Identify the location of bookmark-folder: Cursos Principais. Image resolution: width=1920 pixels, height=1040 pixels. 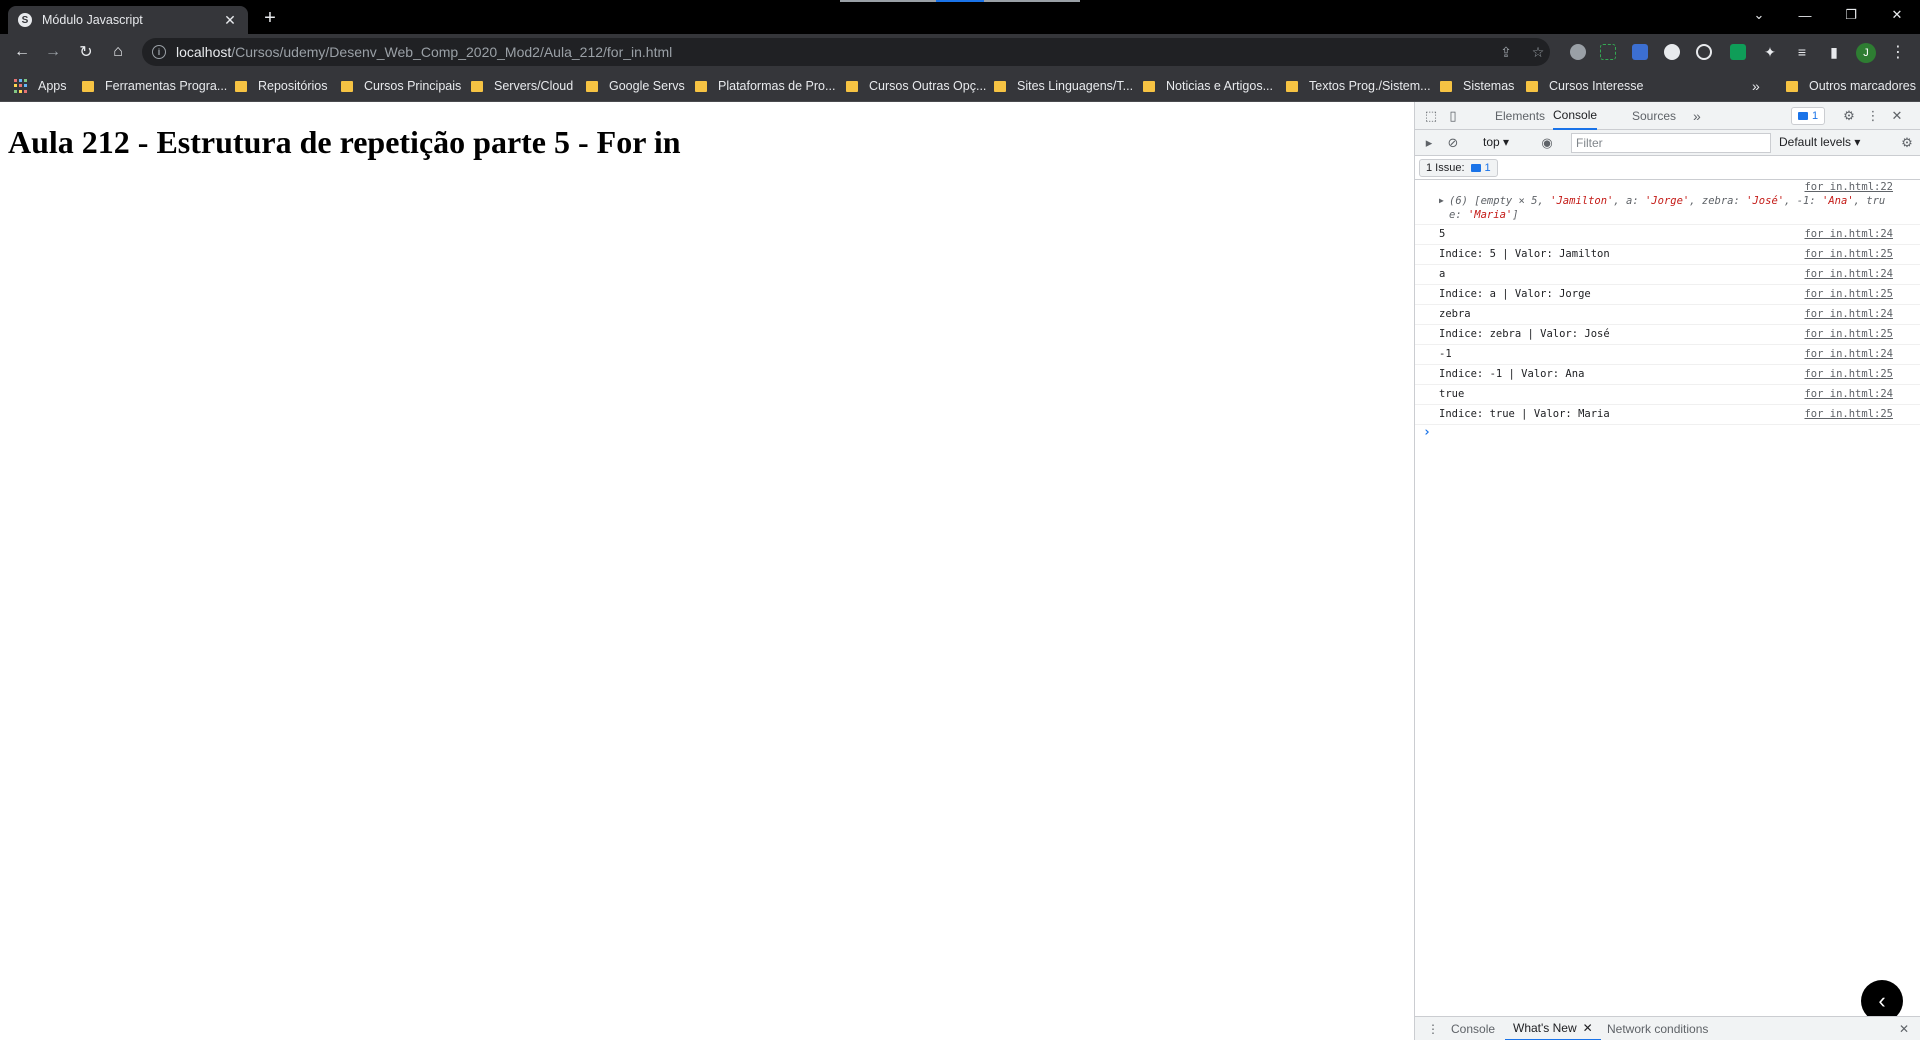
(401, 86).